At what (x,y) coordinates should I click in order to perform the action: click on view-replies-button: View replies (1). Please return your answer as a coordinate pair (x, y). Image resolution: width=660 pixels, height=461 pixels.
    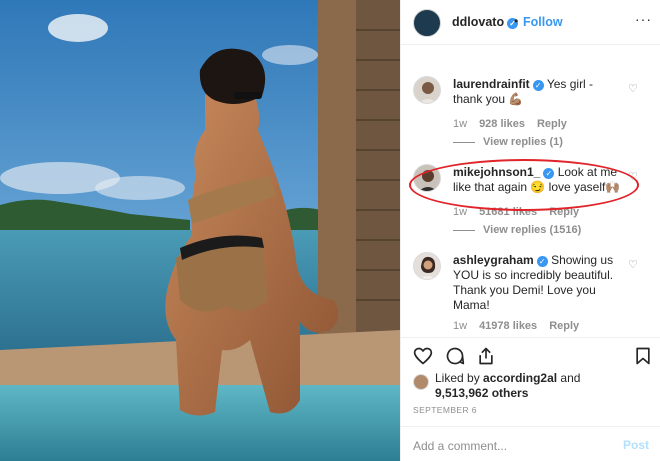
    Looking at the image, I should click on (508, 142).